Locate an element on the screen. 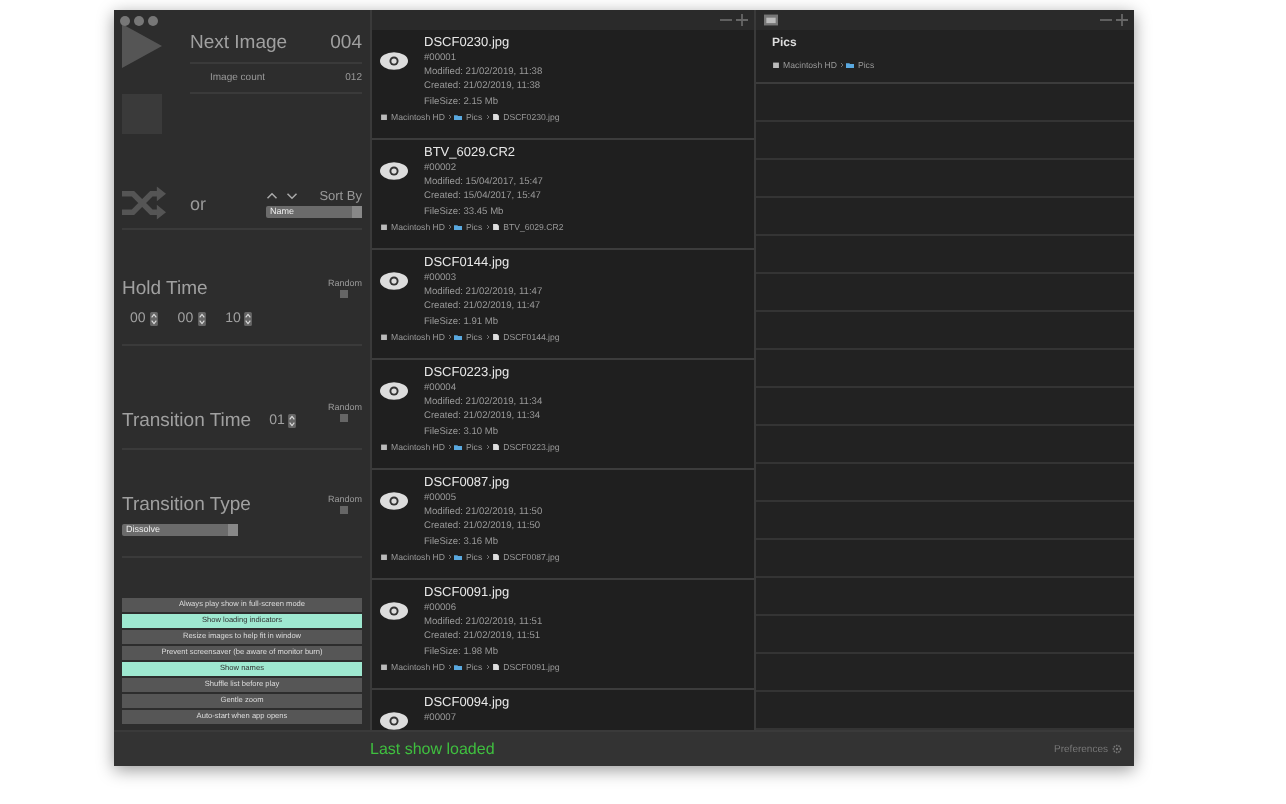  next-image-number: 004 is located at coordinates (346, 43).